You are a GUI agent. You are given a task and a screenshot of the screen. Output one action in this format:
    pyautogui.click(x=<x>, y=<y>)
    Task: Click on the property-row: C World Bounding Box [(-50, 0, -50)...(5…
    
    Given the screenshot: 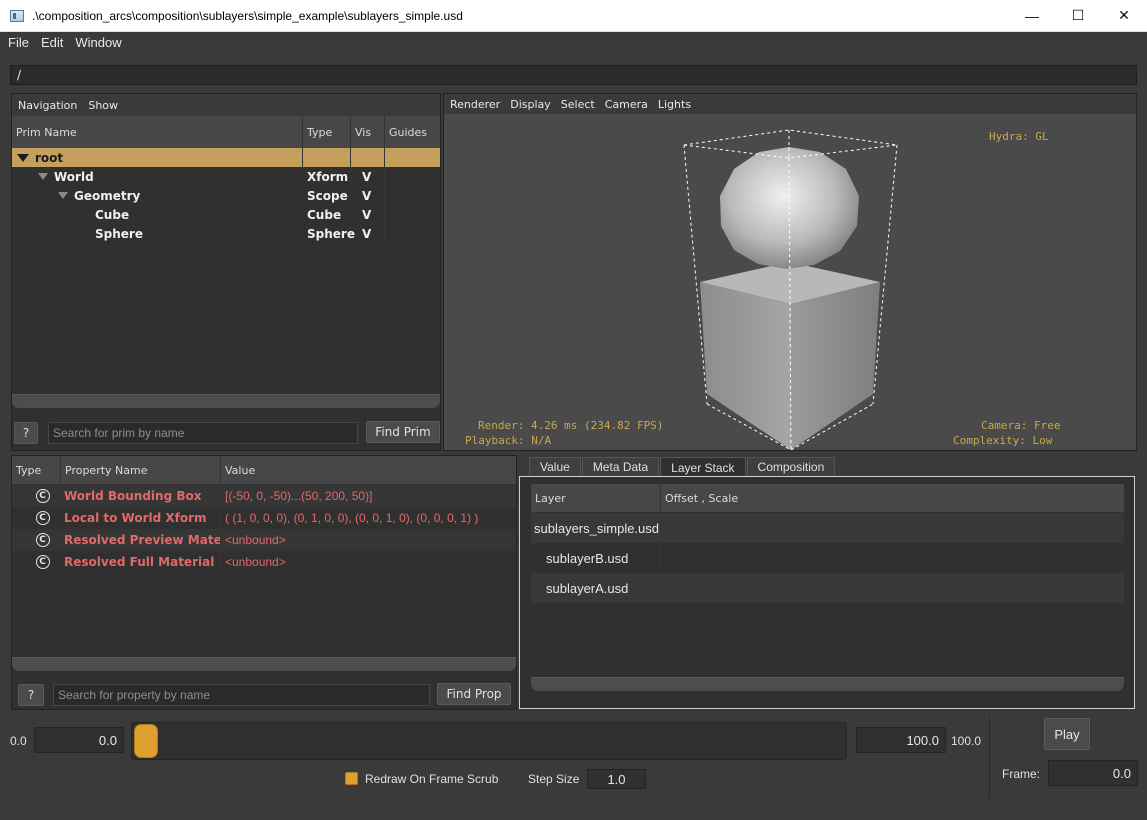 What is the action you would take?
    pyautogui.click(x=264, y=496)
    